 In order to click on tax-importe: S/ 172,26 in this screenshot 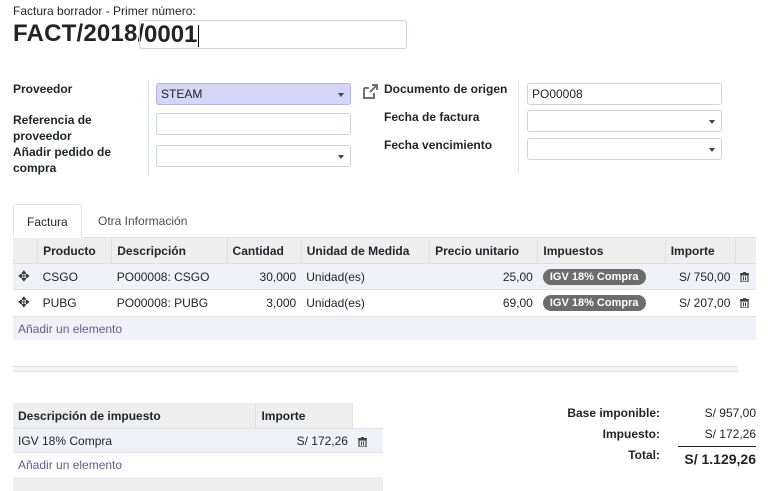, I will do `click(304, 440)`.